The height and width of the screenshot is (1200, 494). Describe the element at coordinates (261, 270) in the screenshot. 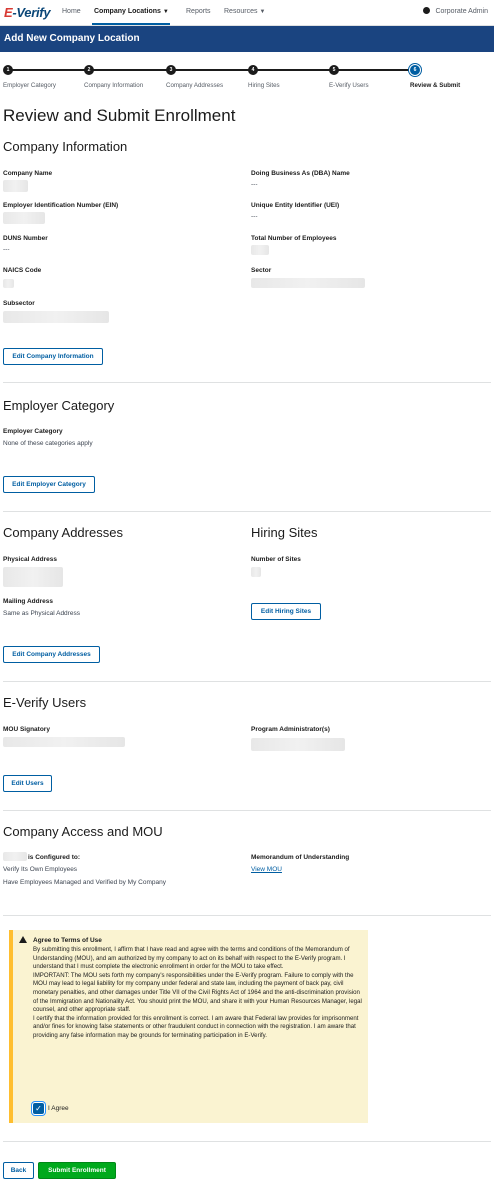

I see `sector-label: Sector` at that location.